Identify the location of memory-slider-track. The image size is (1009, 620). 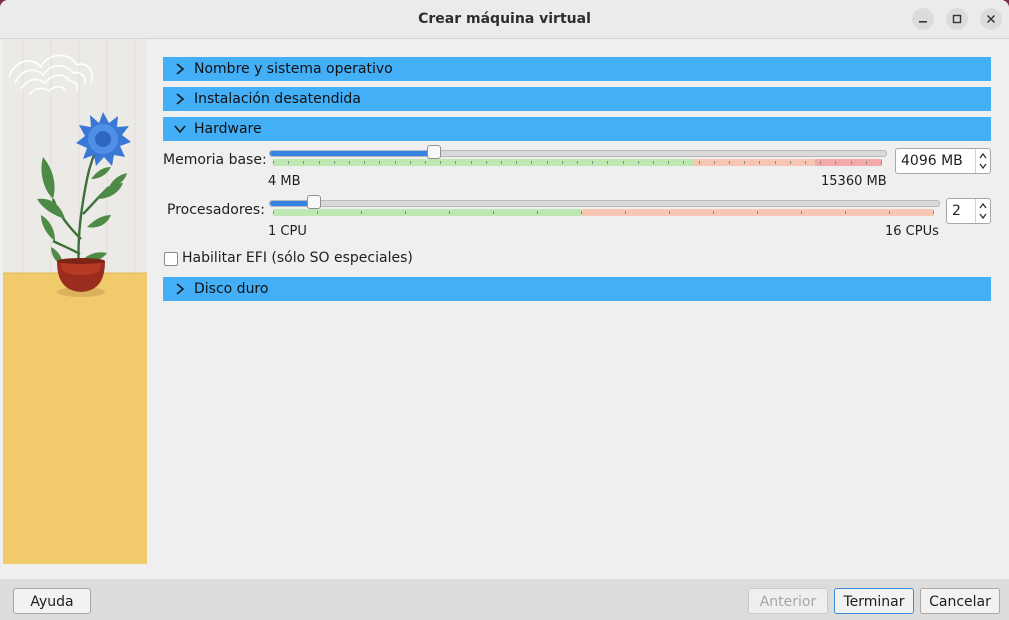
(578, 153).